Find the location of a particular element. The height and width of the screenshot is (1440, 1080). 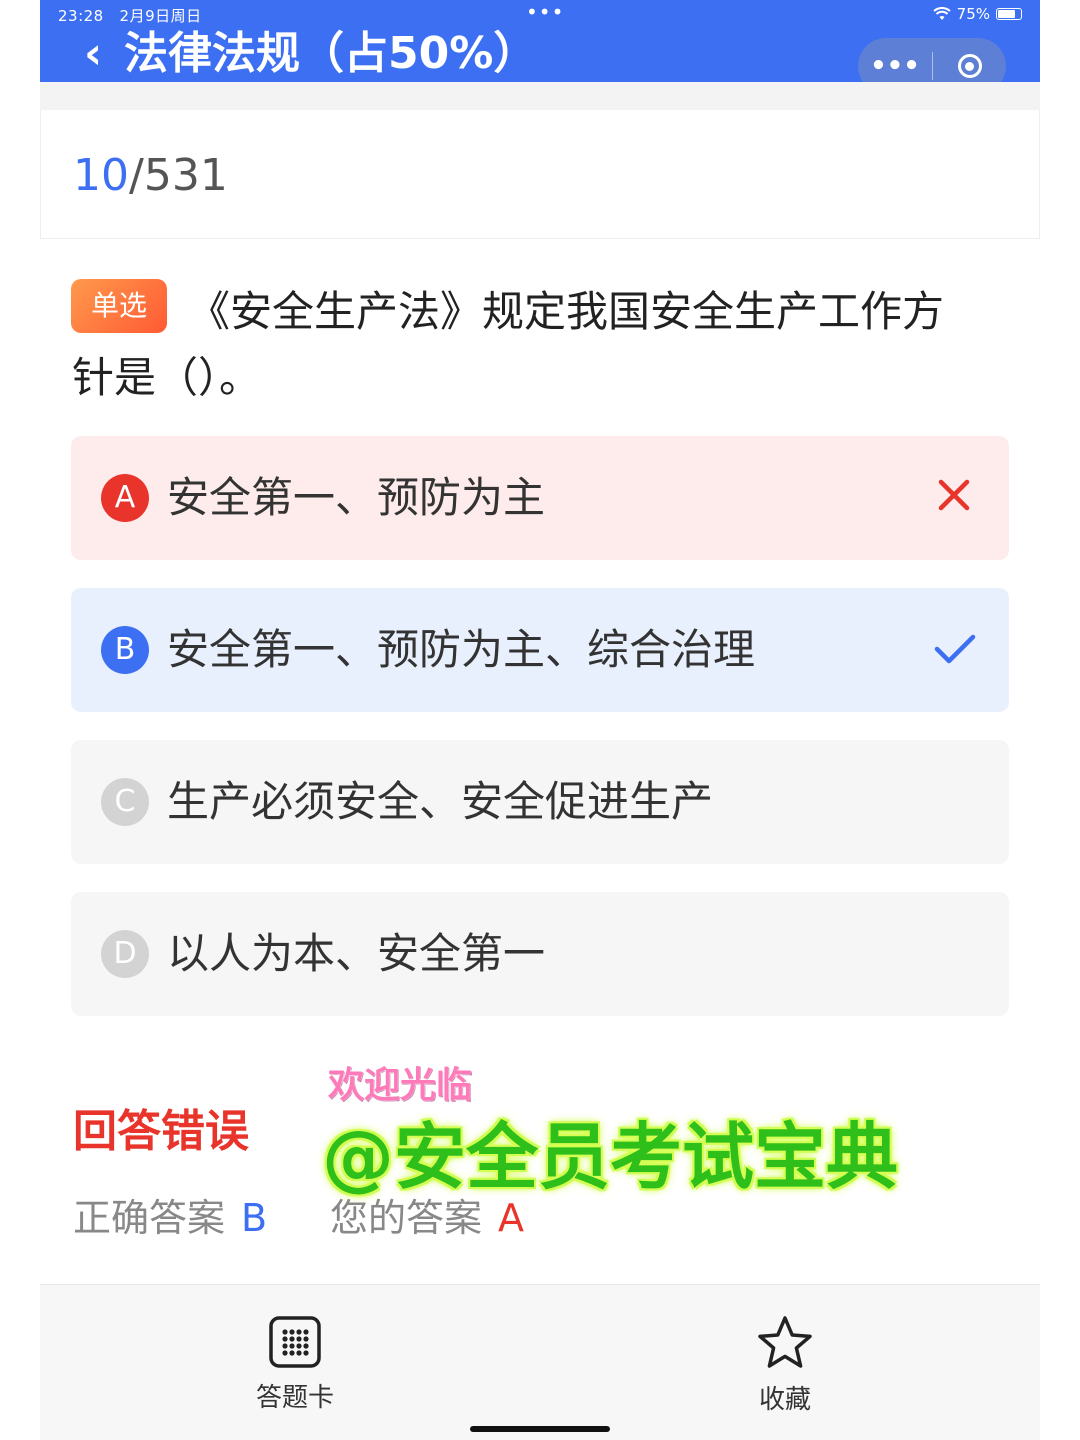

question-text-line1: 《安全生产法》规定我国安全生产工作方 is located at coordinates (566, 311).